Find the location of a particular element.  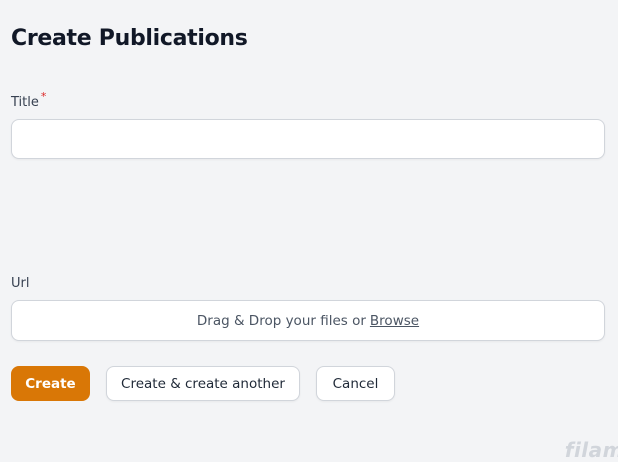

browse-link: Browse is located at coordinates (394, 321).